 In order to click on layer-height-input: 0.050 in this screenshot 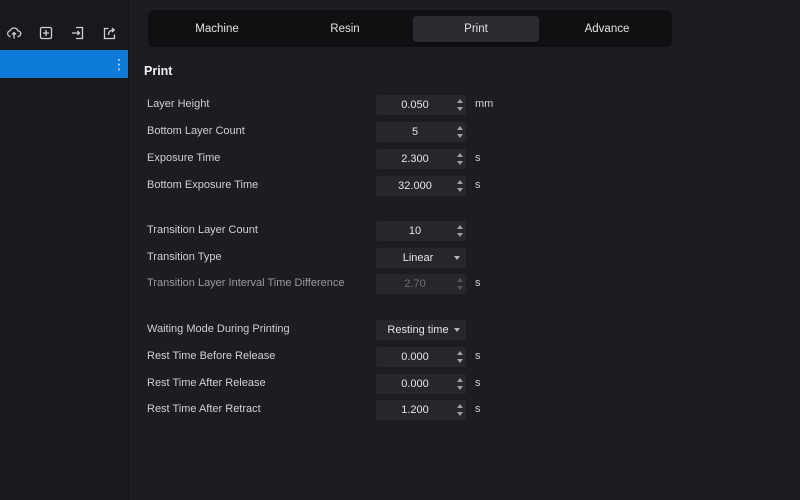, I will do `click(421, 105)`.